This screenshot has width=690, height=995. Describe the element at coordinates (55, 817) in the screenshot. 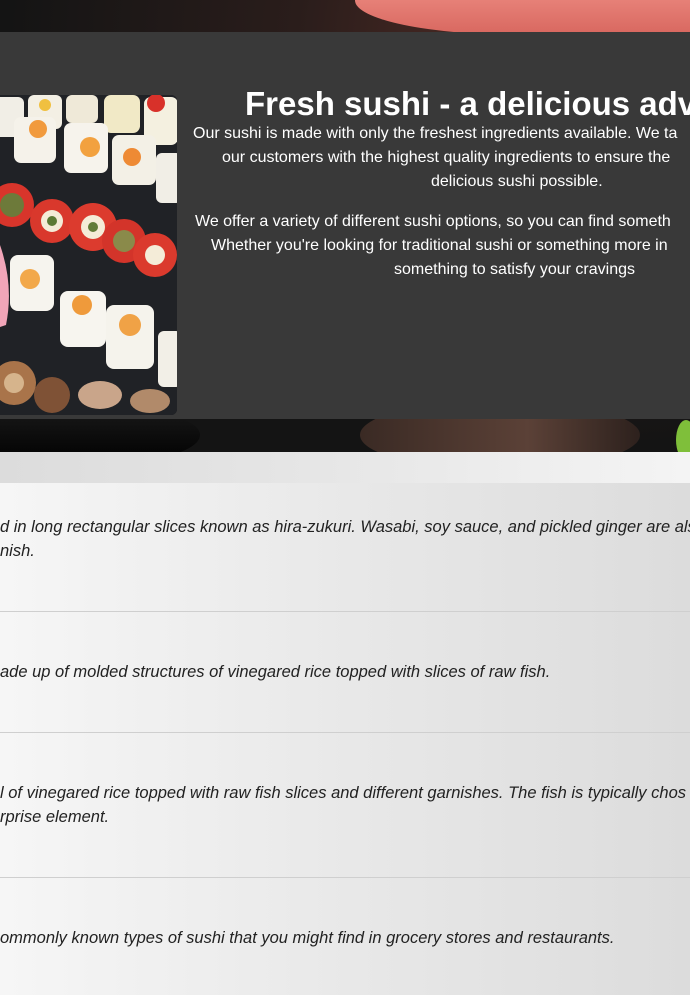

I see `sushi-type-3-description-line-2: rprise element.` at that location.